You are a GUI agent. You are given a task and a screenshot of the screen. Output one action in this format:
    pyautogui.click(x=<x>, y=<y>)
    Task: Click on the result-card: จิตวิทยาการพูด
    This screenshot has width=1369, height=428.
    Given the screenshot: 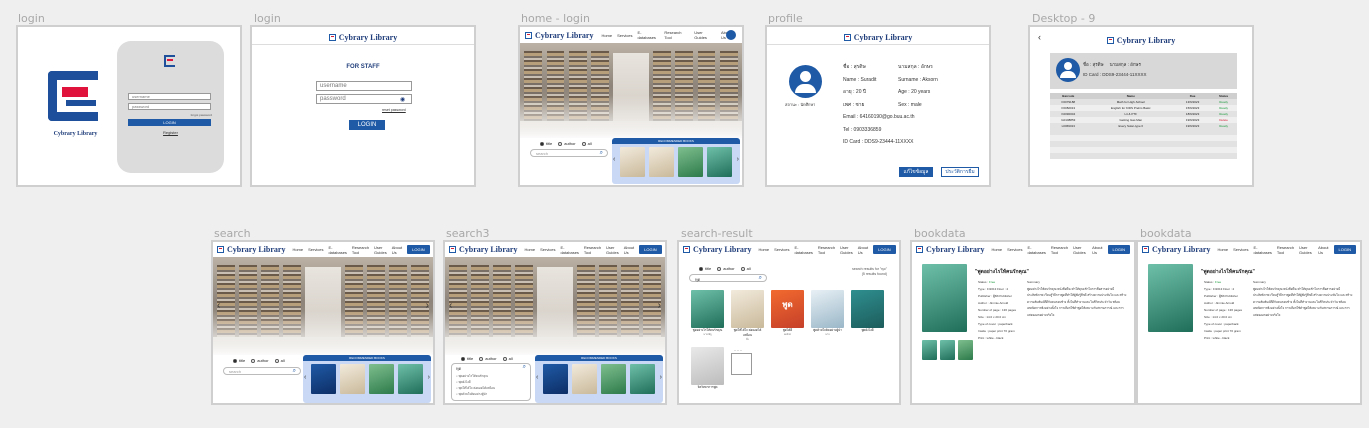 What is the action you would take?
    pyautogui.click(x=707, y=368)
    